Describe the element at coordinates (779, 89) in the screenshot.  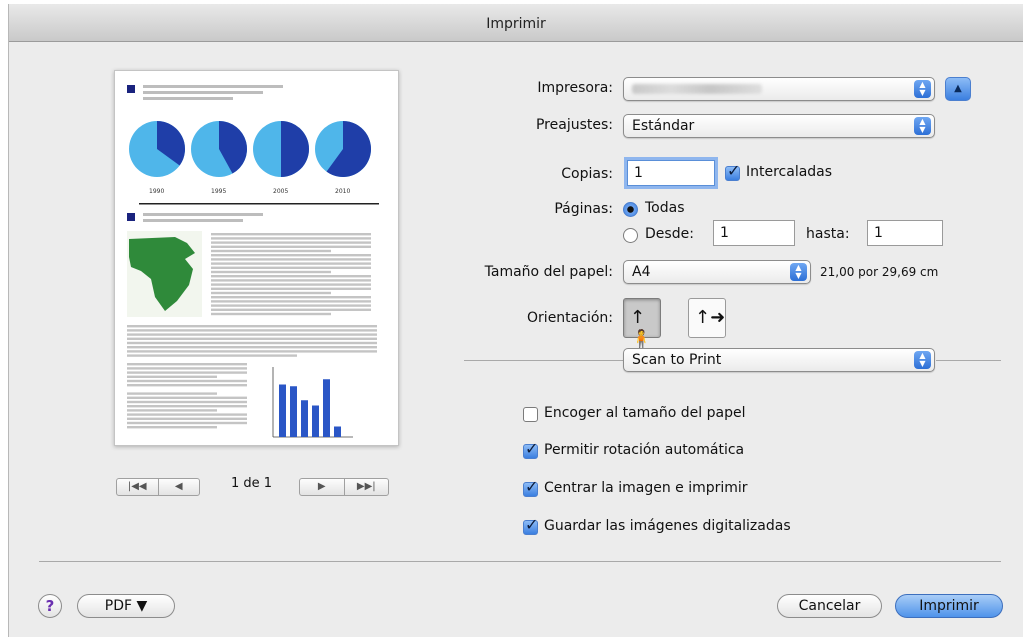
I see `printer-popup: ▲ ▼` at that location.